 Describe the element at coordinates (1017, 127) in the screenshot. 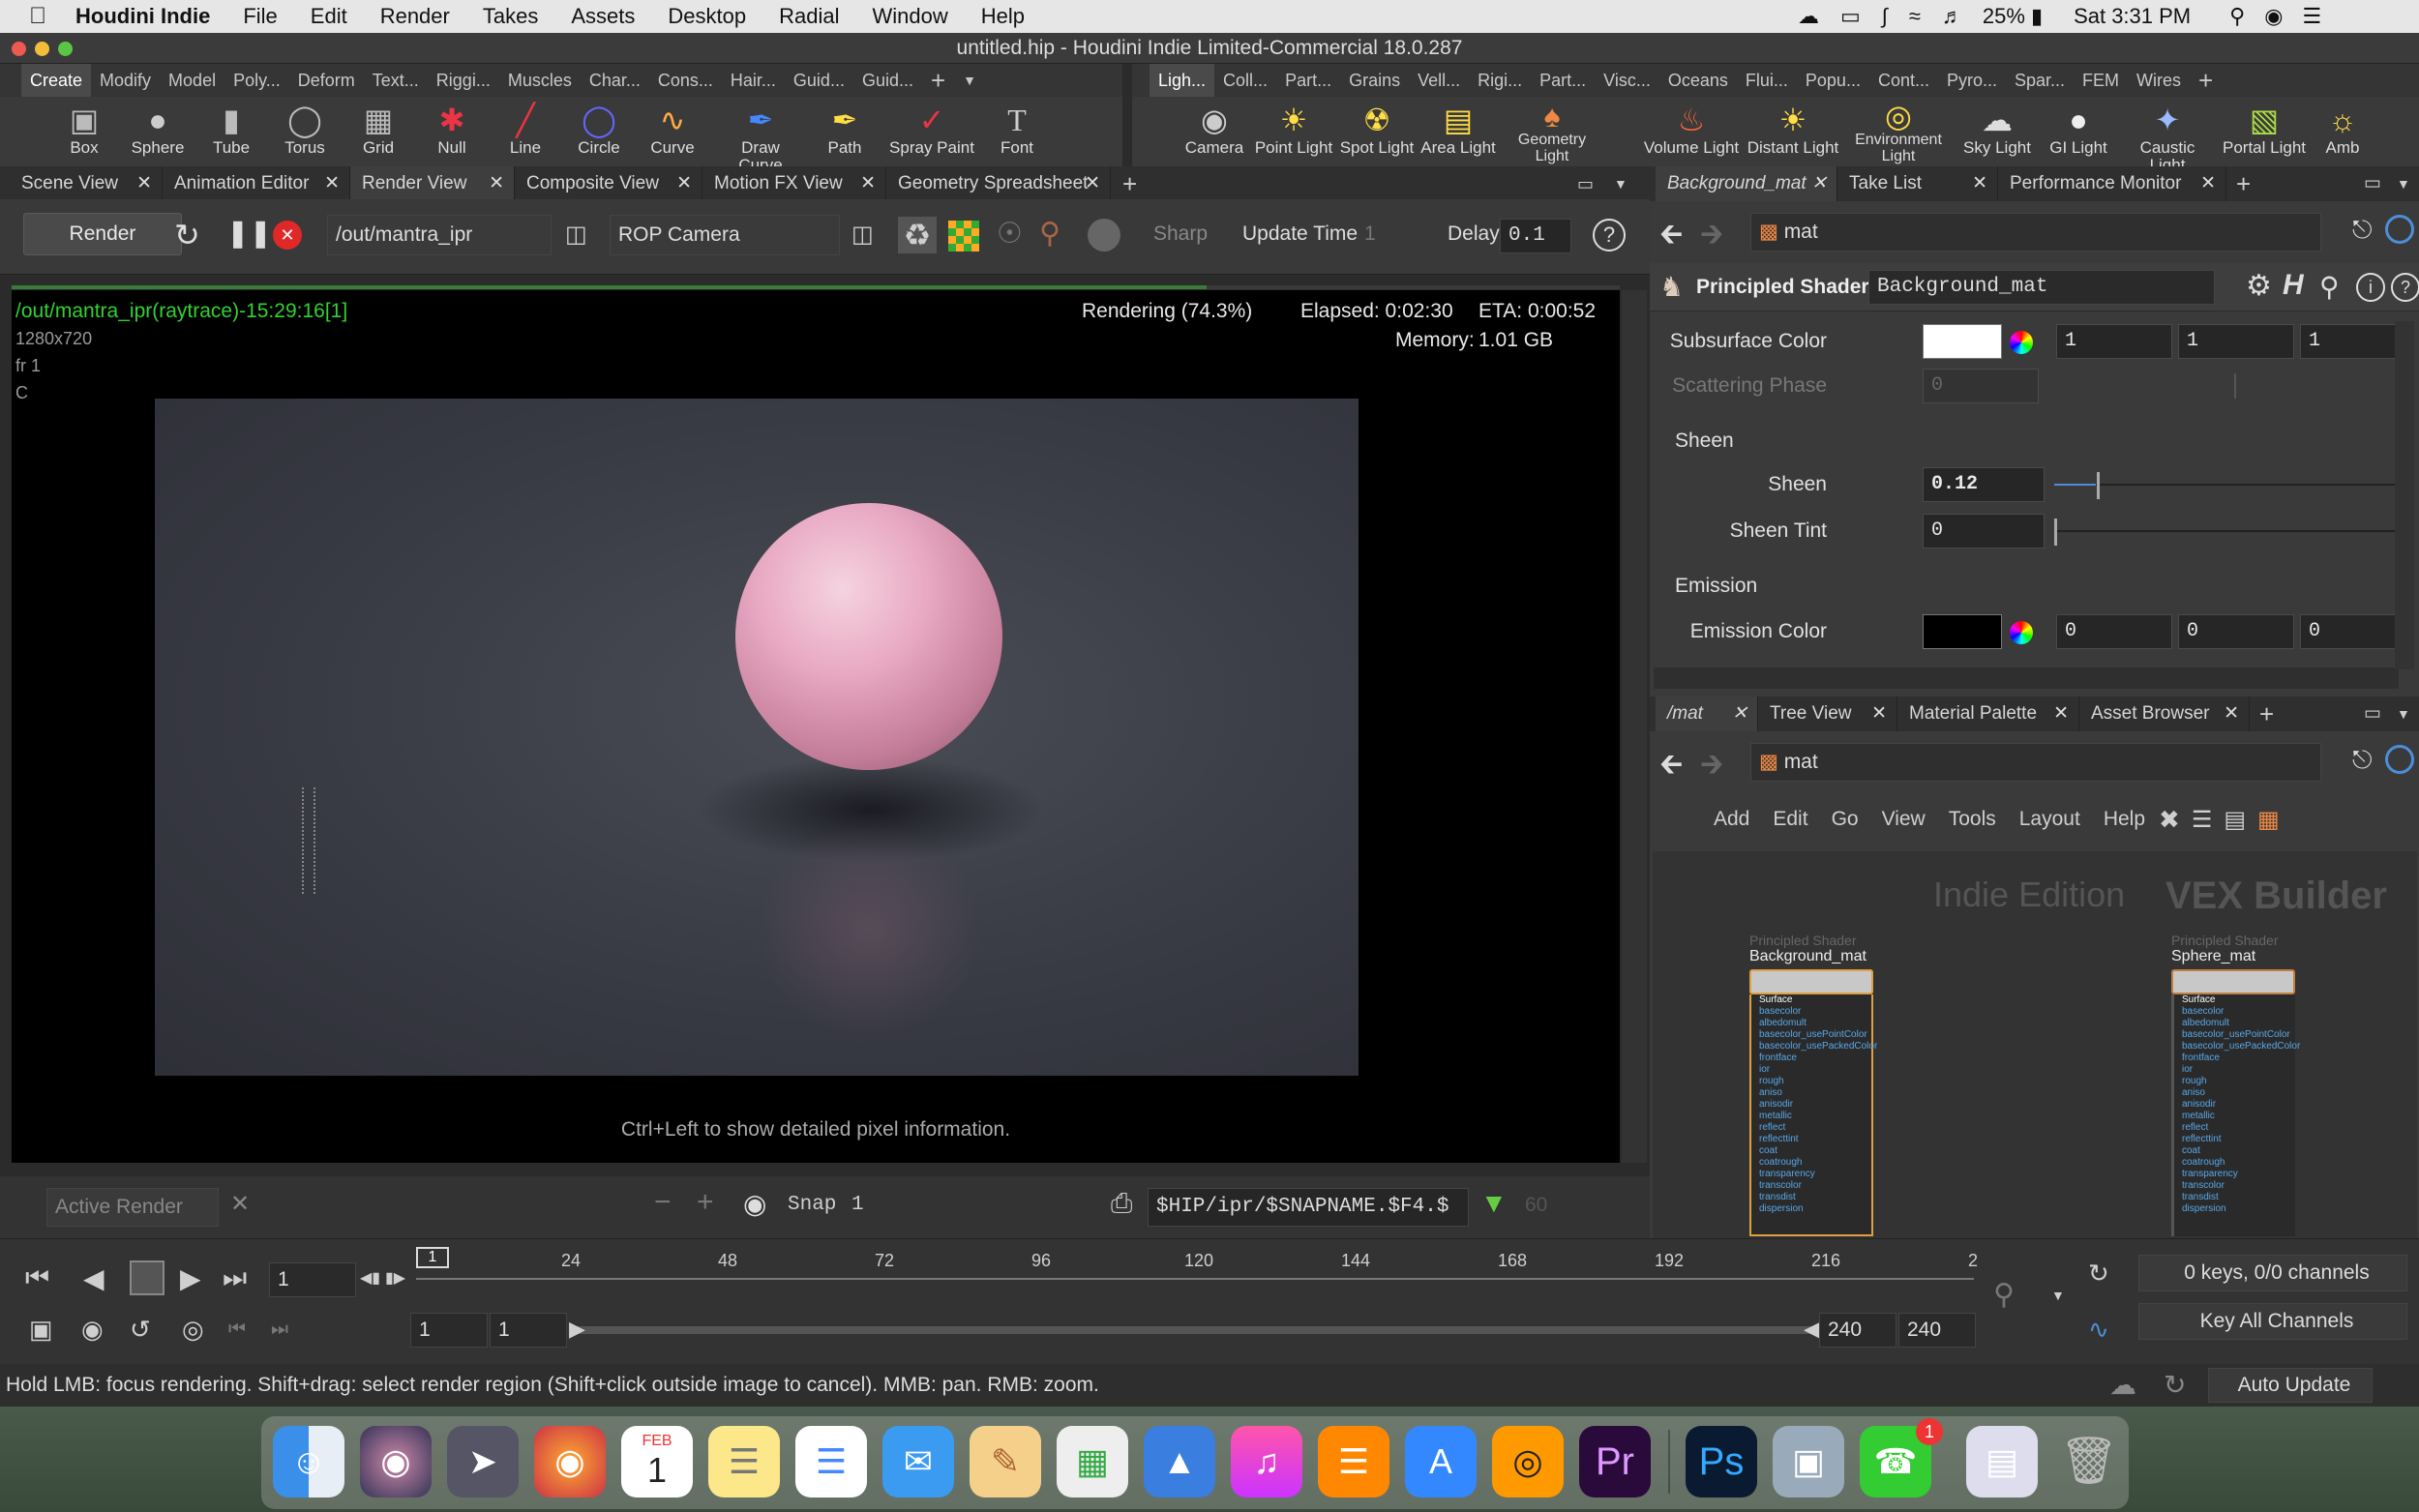

I see `tool-font: T Font` at that location.